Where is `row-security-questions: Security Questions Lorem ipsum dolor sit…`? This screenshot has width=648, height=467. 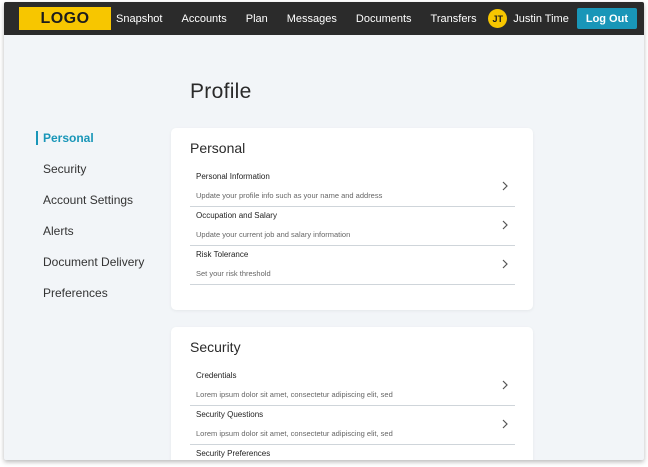 row-security-questions: Security Questions Lorem ipsum dolor sit… is located at coordinates (352, 425).